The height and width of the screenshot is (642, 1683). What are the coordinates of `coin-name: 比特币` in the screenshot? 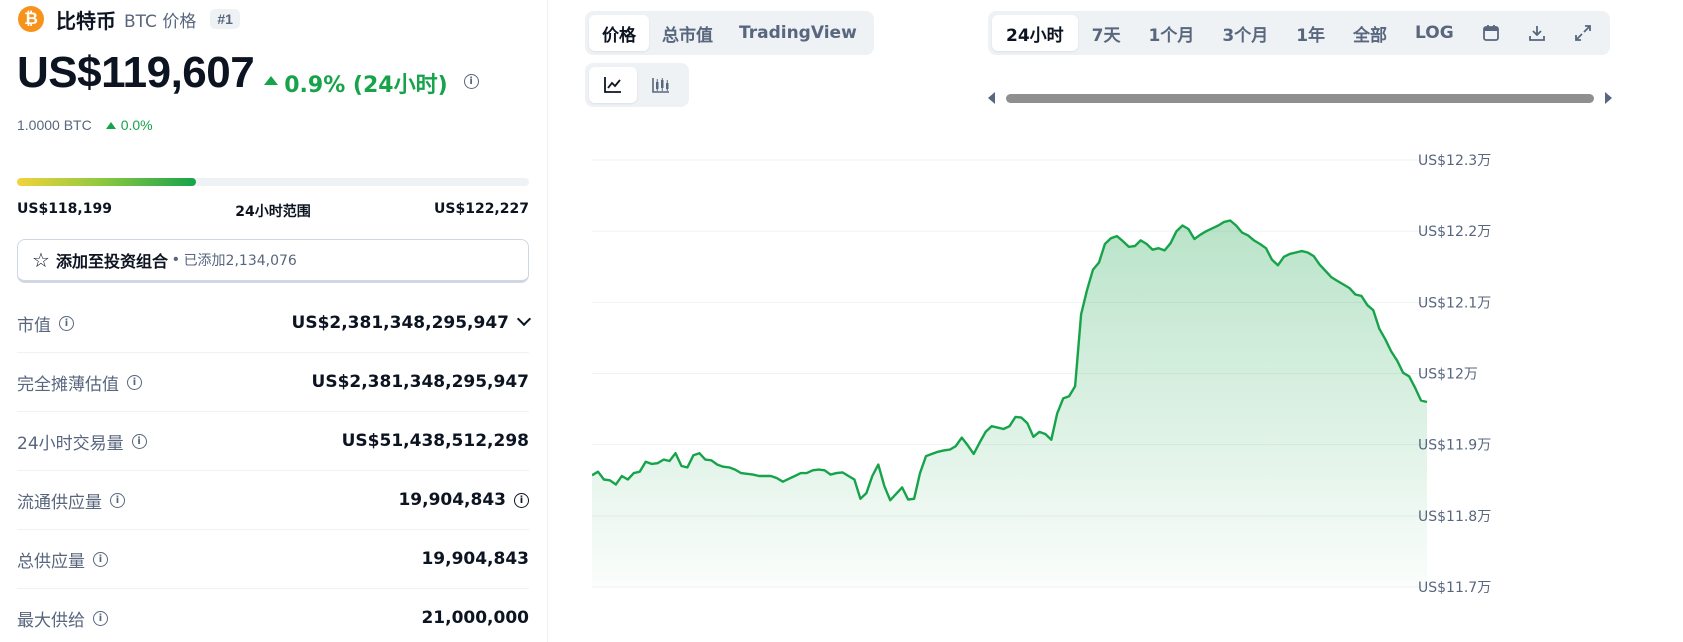 It's located at (86, 20).